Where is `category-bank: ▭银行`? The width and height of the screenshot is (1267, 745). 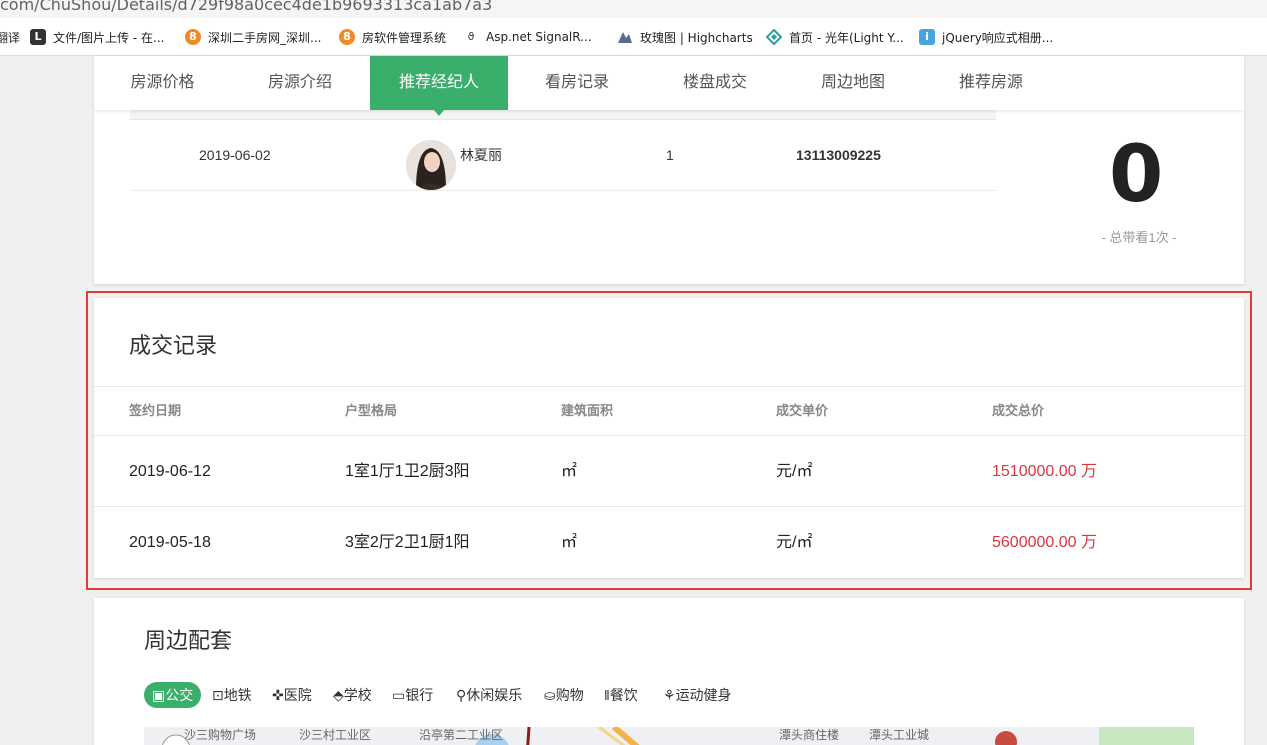 category-bank: ▭银行 is located at coordinates (412, 695).